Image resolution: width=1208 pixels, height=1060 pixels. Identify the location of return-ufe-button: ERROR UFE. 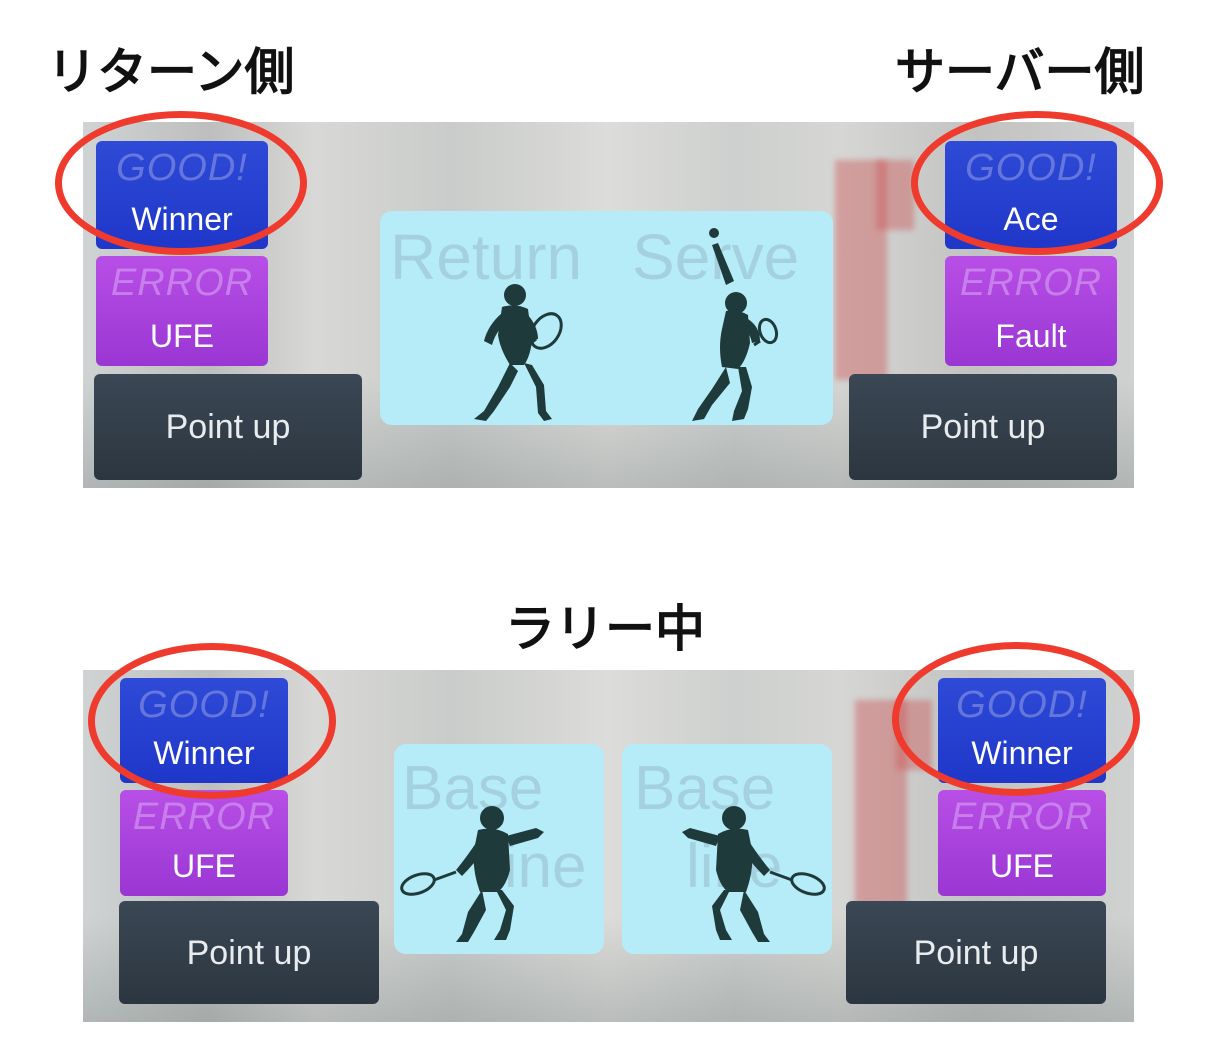
(182, 311).